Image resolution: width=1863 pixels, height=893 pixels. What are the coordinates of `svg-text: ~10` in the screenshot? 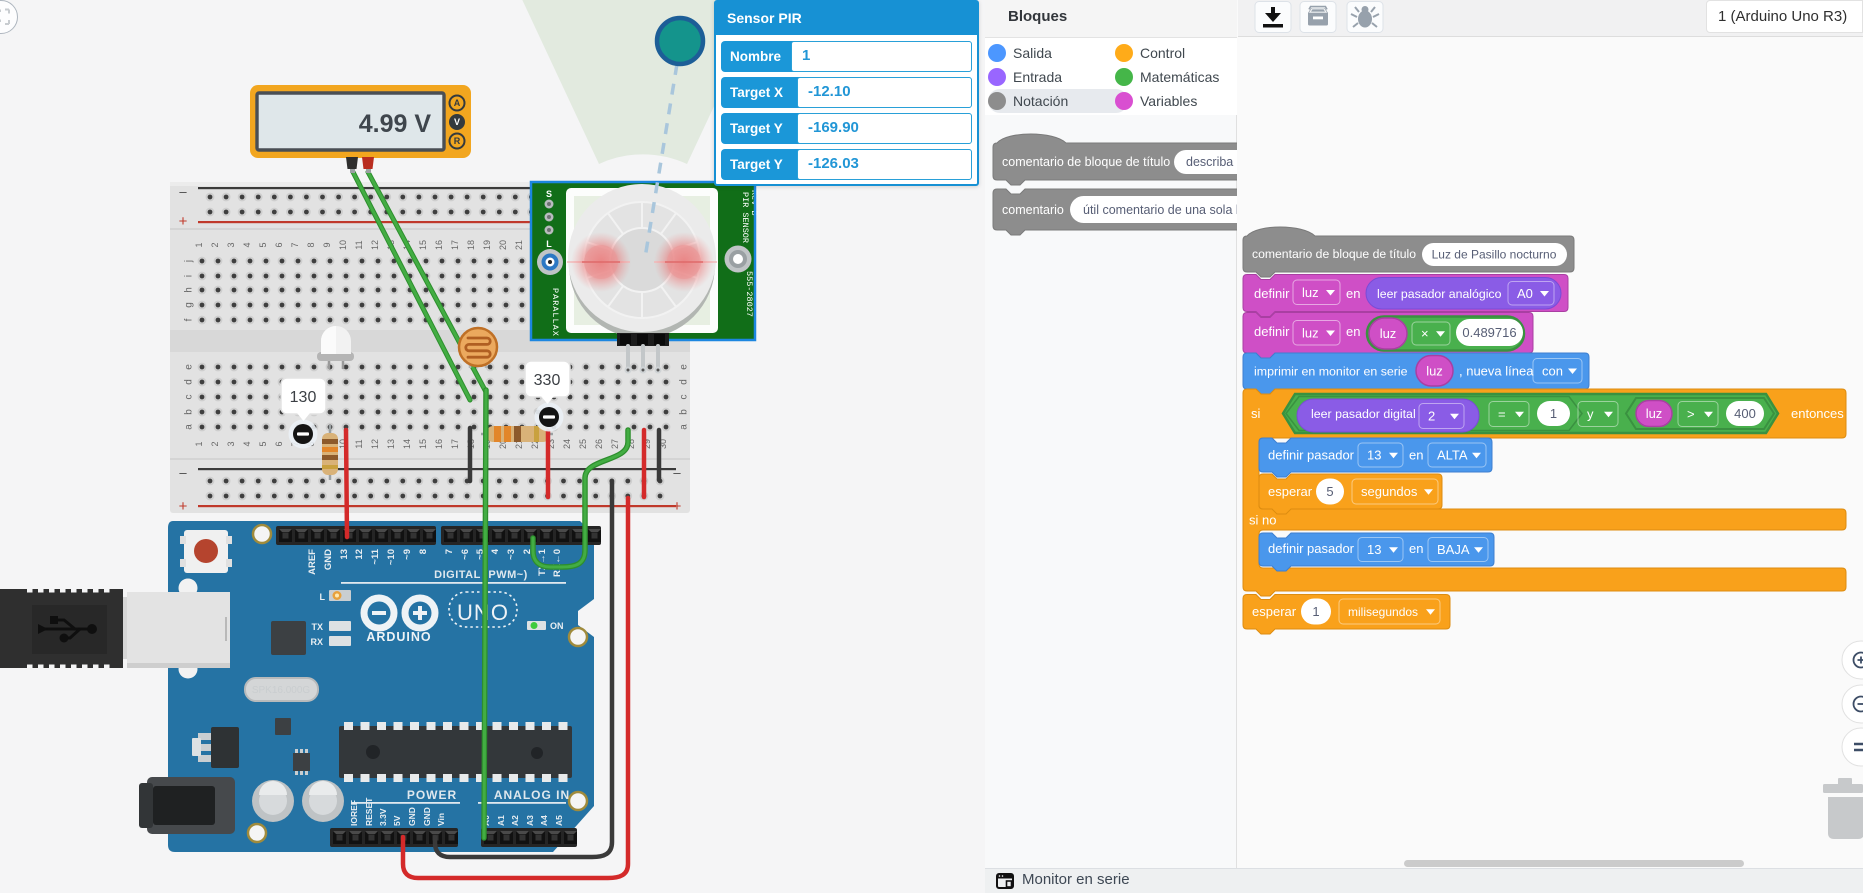 It's located at (391, 557).